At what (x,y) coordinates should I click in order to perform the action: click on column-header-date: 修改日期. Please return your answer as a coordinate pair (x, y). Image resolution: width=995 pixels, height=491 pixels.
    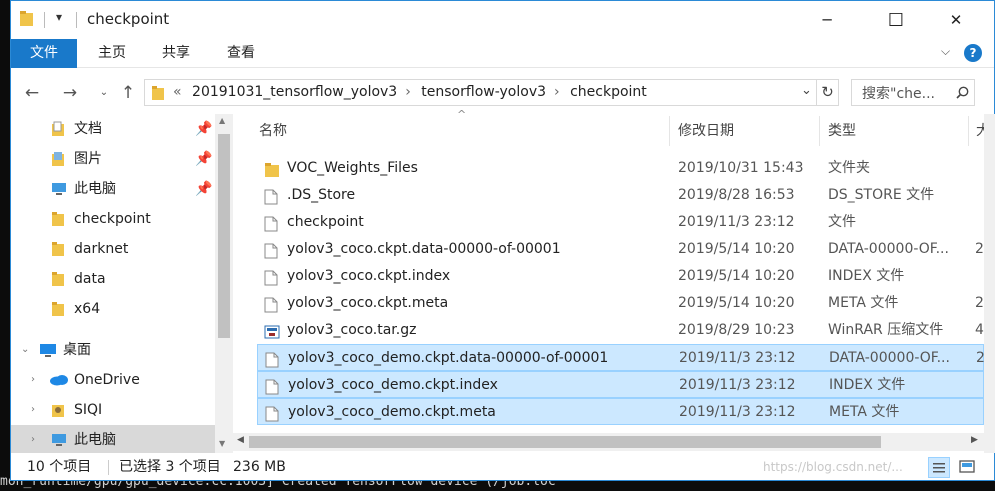
    Looking at the image, I should click on (748, 131).